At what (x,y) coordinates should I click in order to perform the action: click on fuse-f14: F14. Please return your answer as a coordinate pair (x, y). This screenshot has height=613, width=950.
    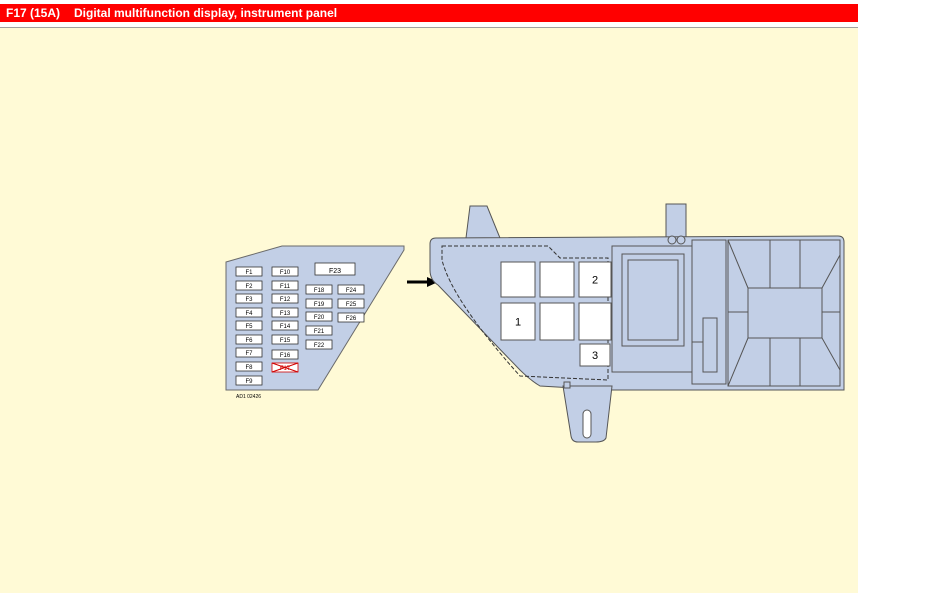
    Looking at the image, I should click on (285, 325).